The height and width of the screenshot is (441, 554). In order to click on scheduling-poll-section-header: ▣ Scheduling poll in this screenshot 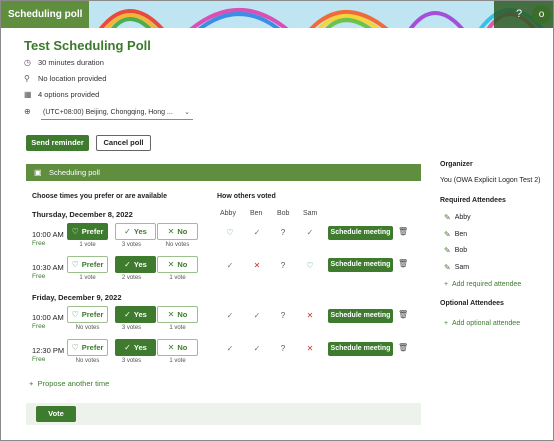, I will do `click(223, 172)`.